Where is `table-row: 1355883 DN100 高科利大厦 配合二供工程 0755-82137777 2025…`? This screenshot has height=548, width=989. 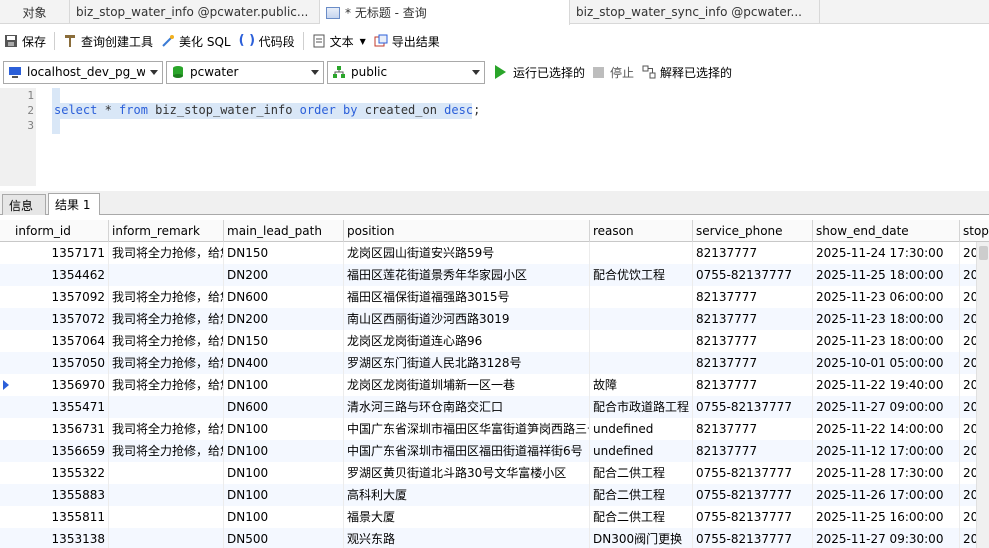 table-row: 1355883 DN100 高科利大厦 配合二供工程 0755-82137777 2025… is located at coordinates (493, 495).